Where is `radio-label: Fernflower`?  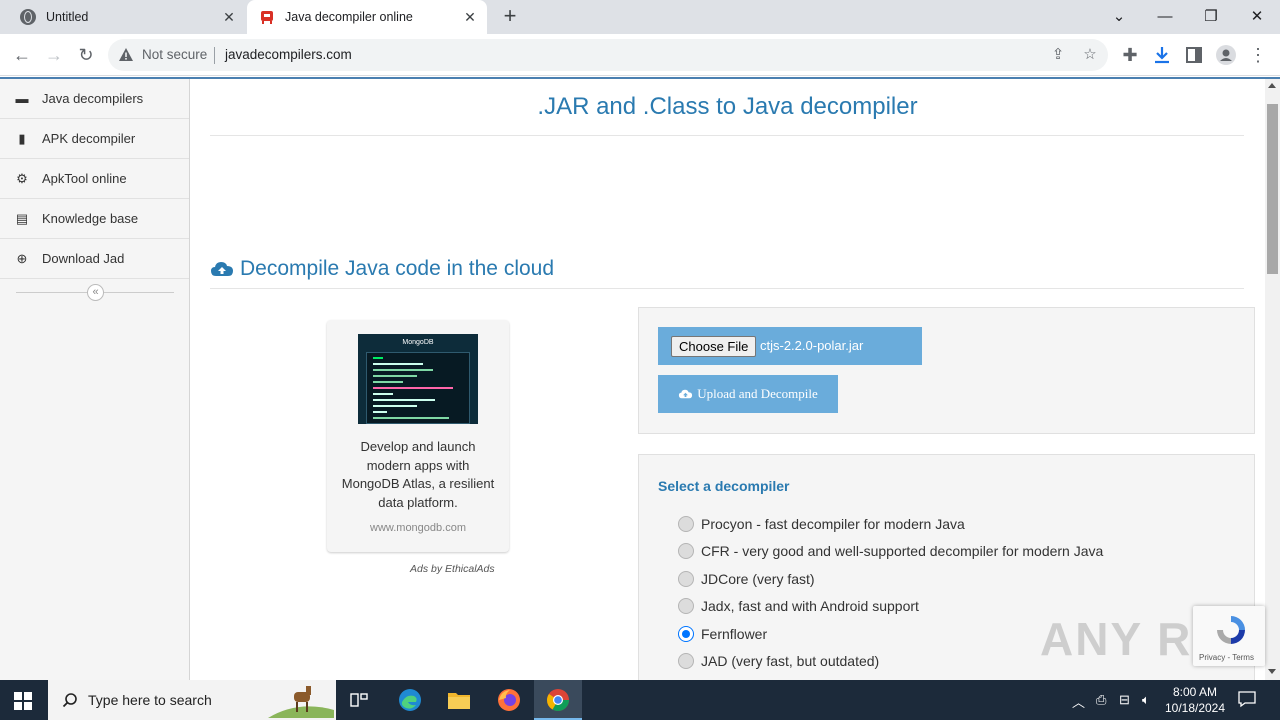
radio-label: Fernflower is located at coordinates (734, 634).